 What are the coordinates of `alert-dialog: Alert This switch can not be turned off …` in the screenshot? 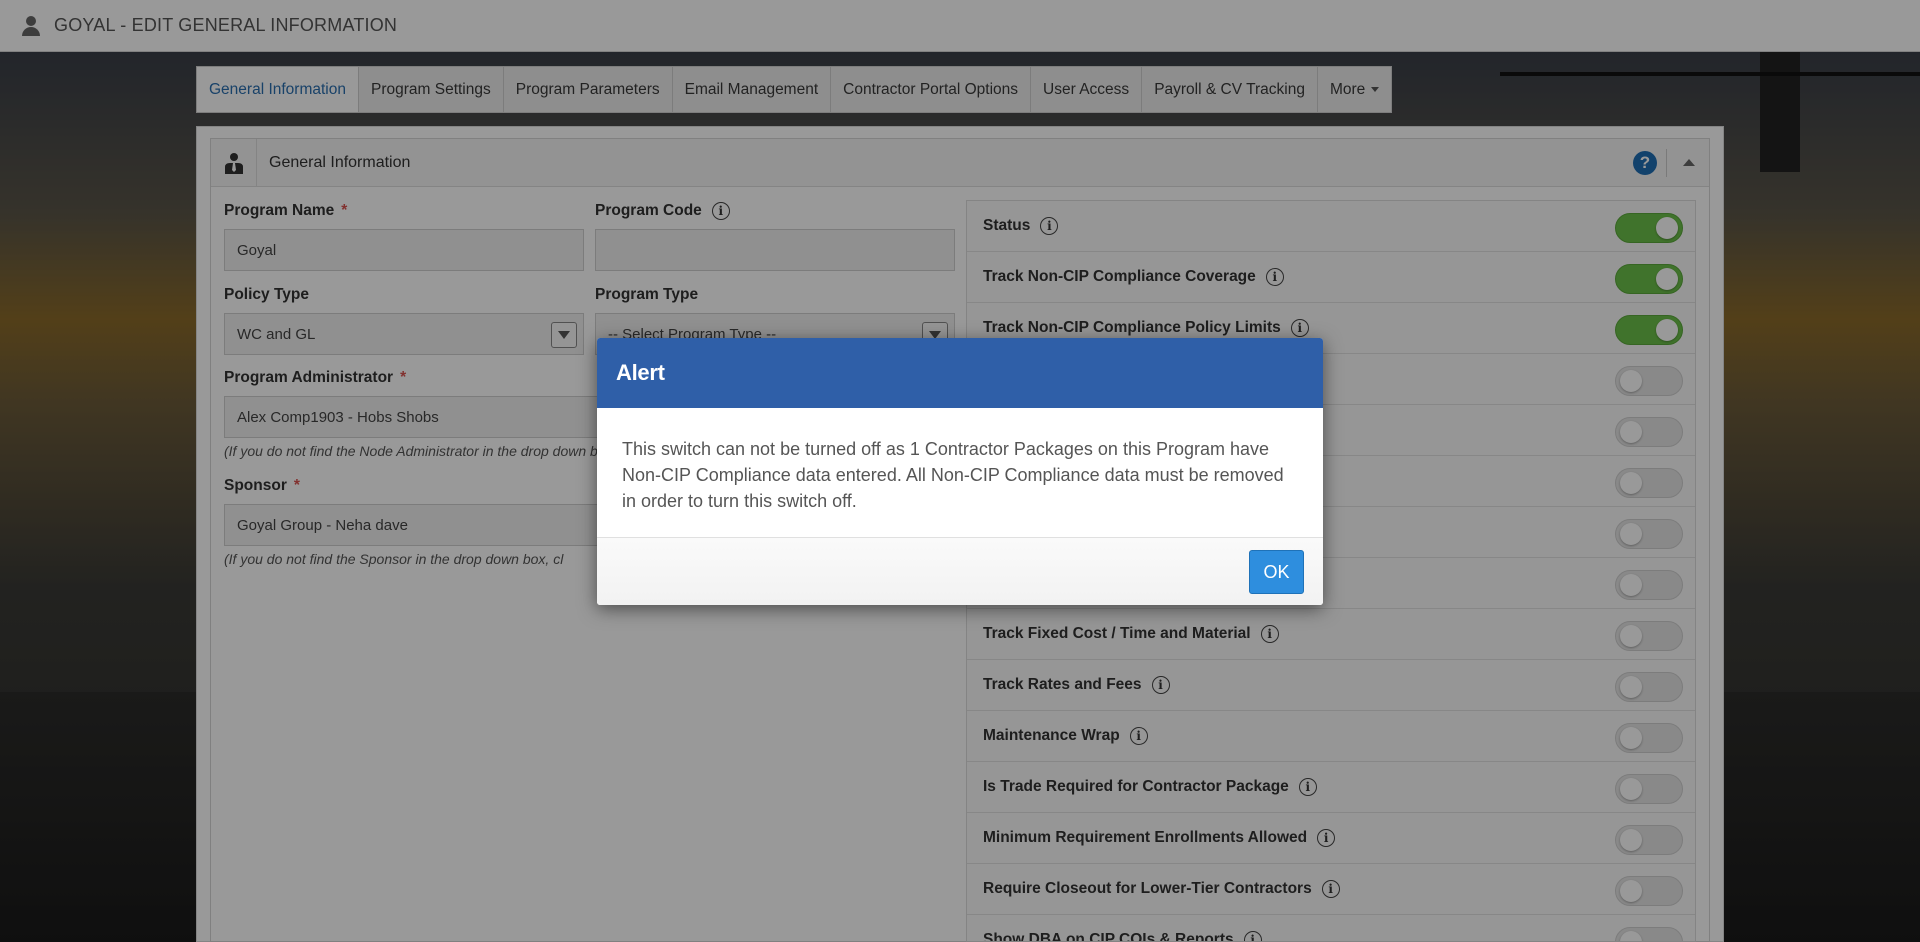 It's located at (960, 471).